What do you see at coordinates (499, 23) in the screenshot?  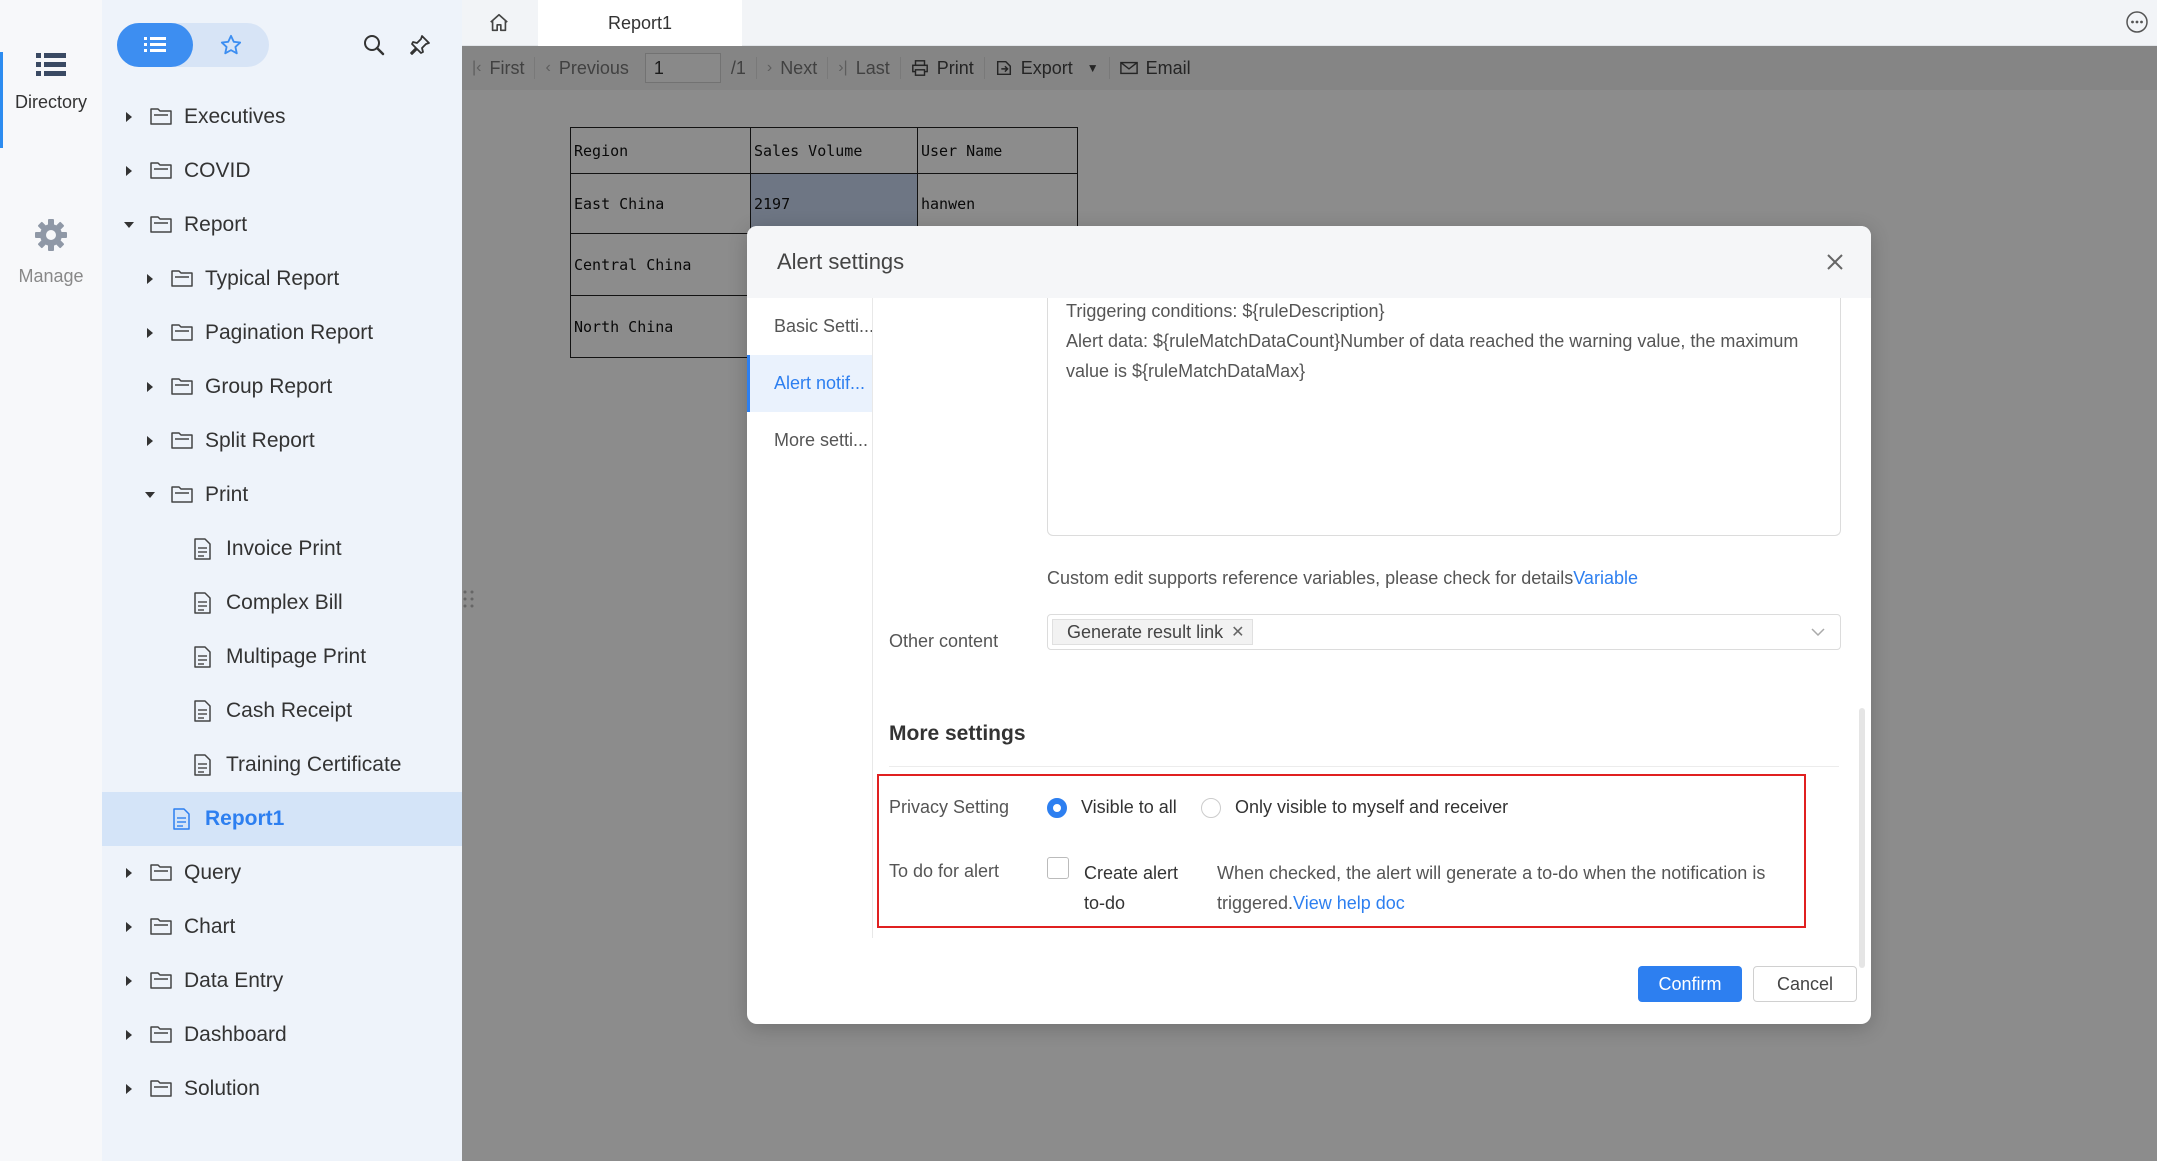 I see `home-tab` at bounding box center [499, 23].